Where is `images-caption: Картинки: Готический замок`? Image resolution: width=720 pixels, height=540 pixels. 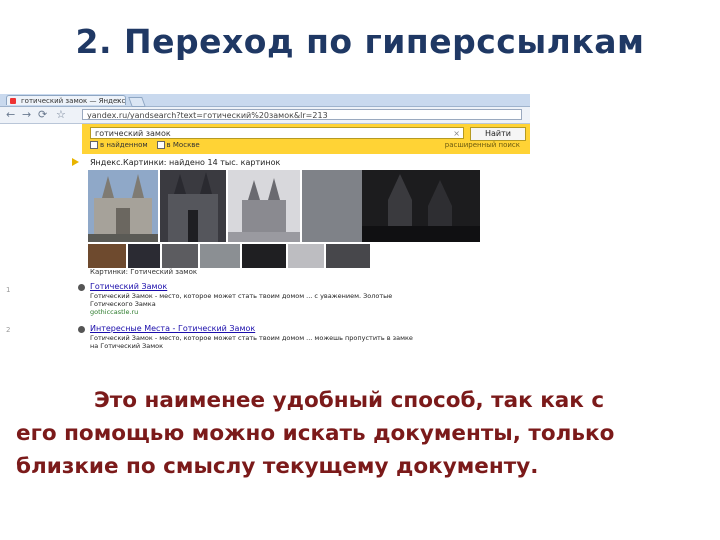
images-caption: Картинки: Готический замок is located at coordinates (143, 272).